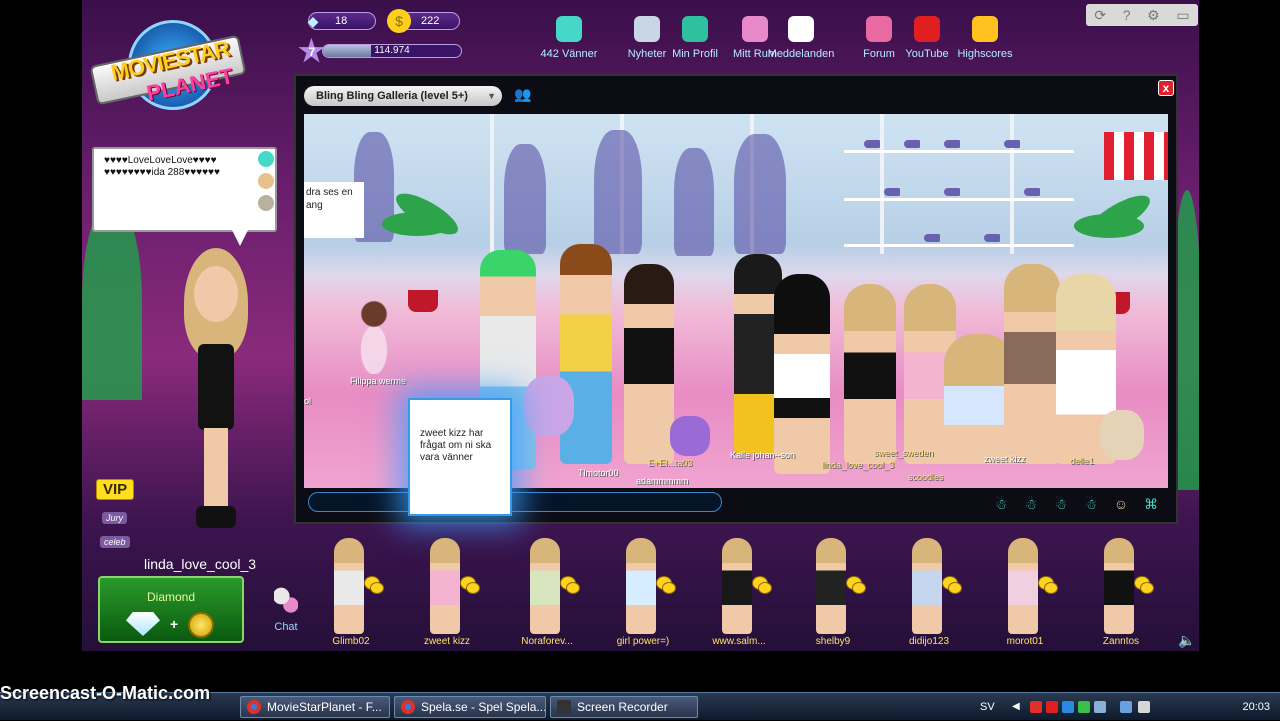  I want to click on controller-icon: ⌘, so click(1151, 505).